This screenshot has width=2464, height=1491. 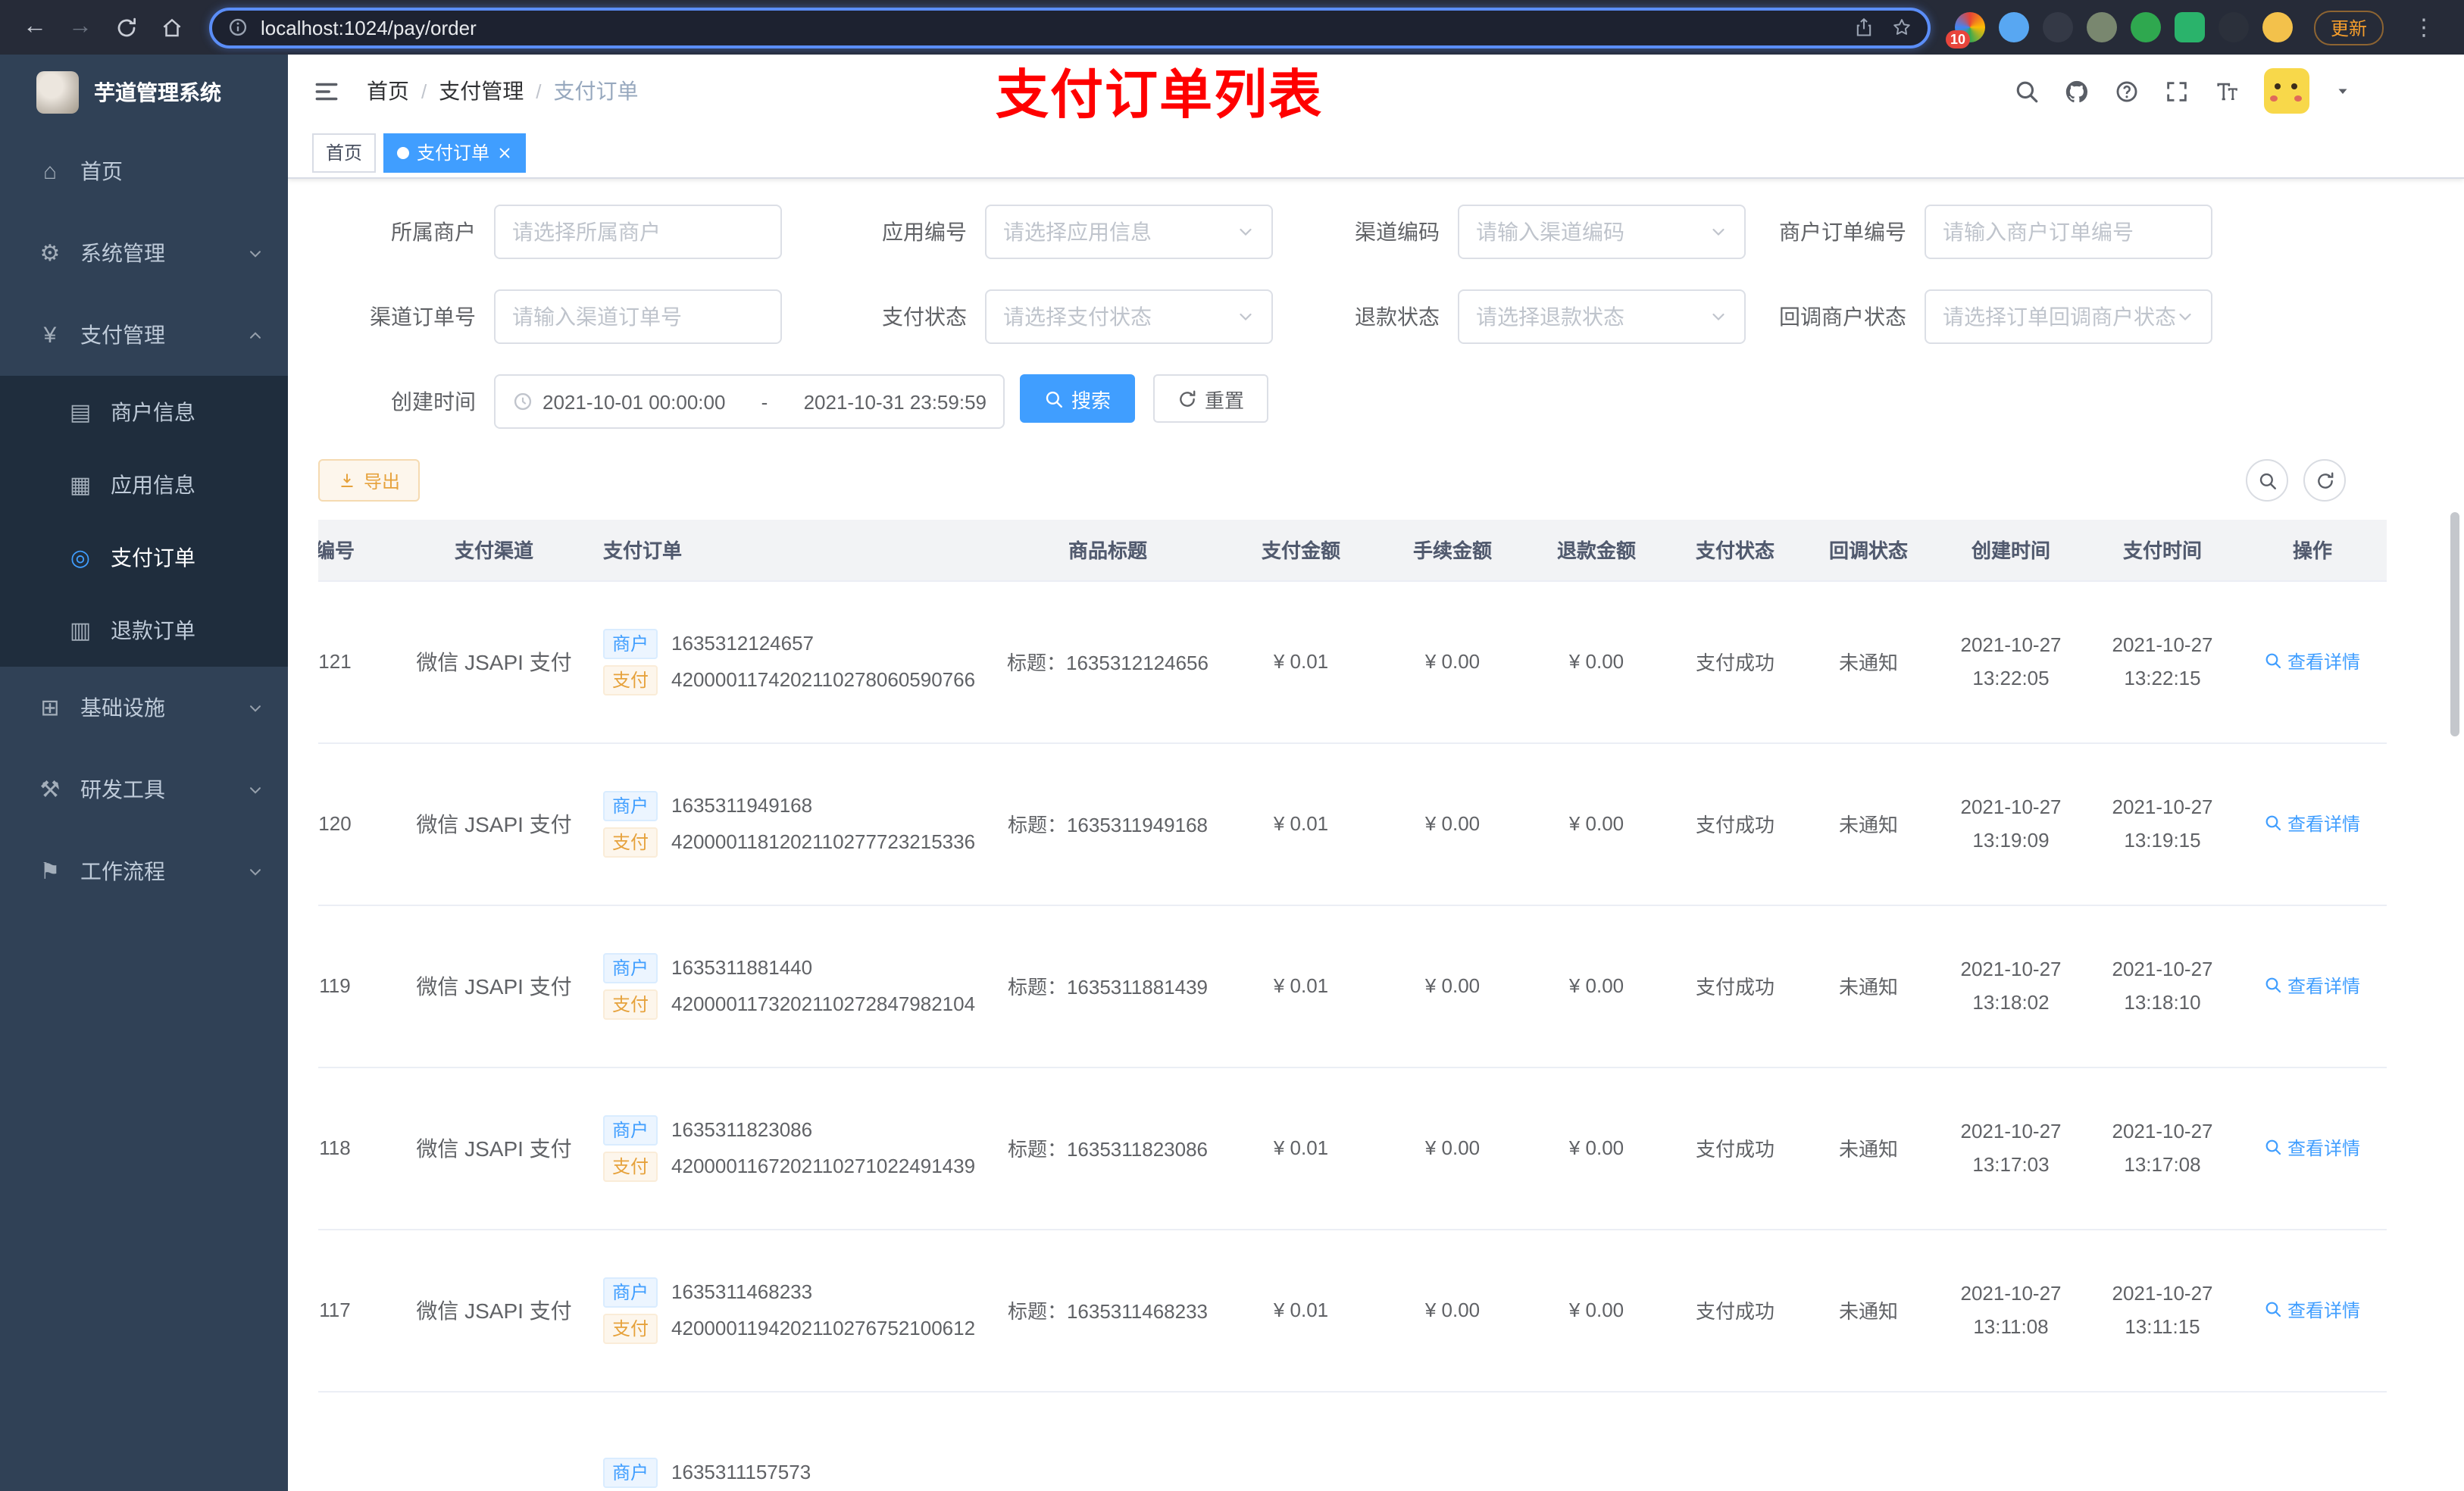 I want to click on col-pay-order: 支付订单, so click(x=789, y=550).